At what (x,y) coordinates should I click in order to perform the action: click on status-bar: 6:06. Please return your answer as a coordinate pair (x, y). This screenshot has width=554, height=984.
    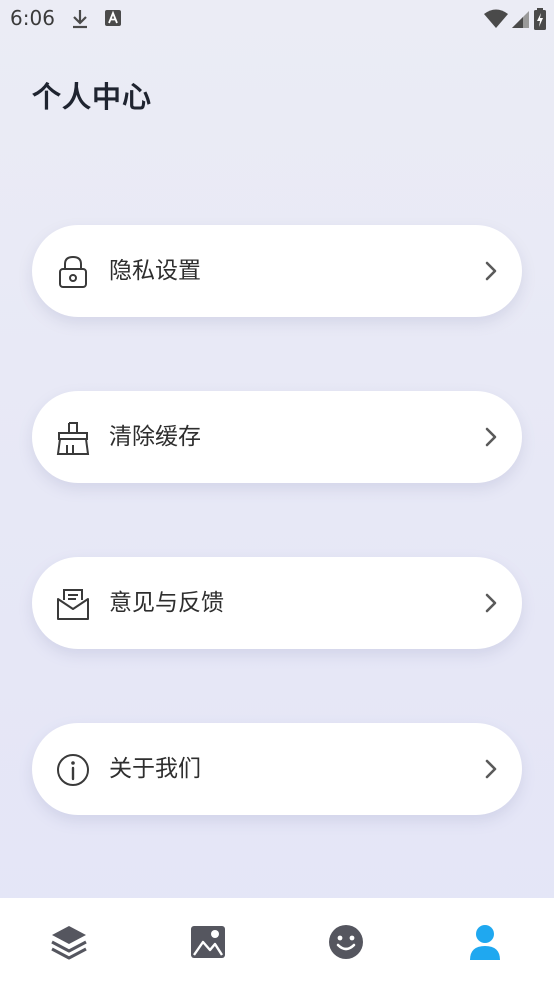
    Looking at the image, I should click on (277, 19).